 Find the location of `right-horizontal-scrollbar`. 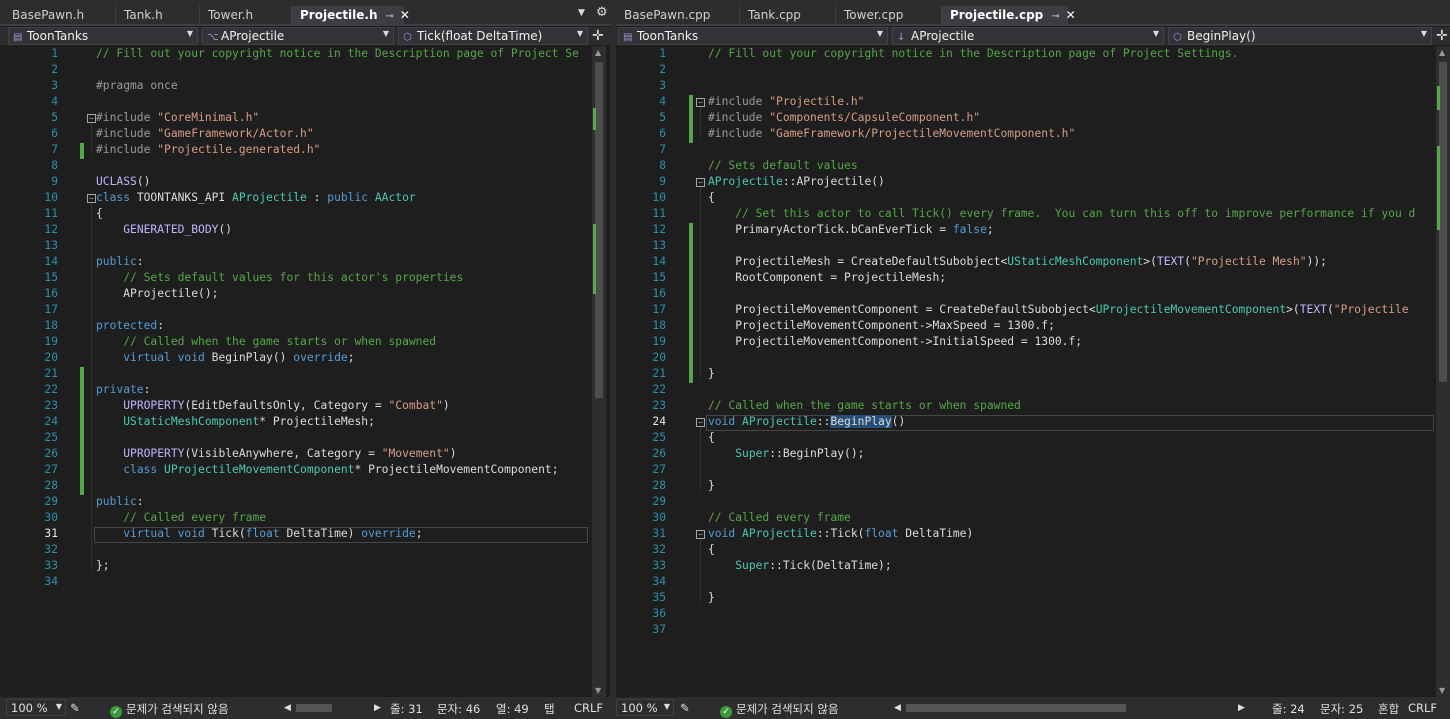

right-horizontal-scrollbar is located at coordinates (1071, 708).